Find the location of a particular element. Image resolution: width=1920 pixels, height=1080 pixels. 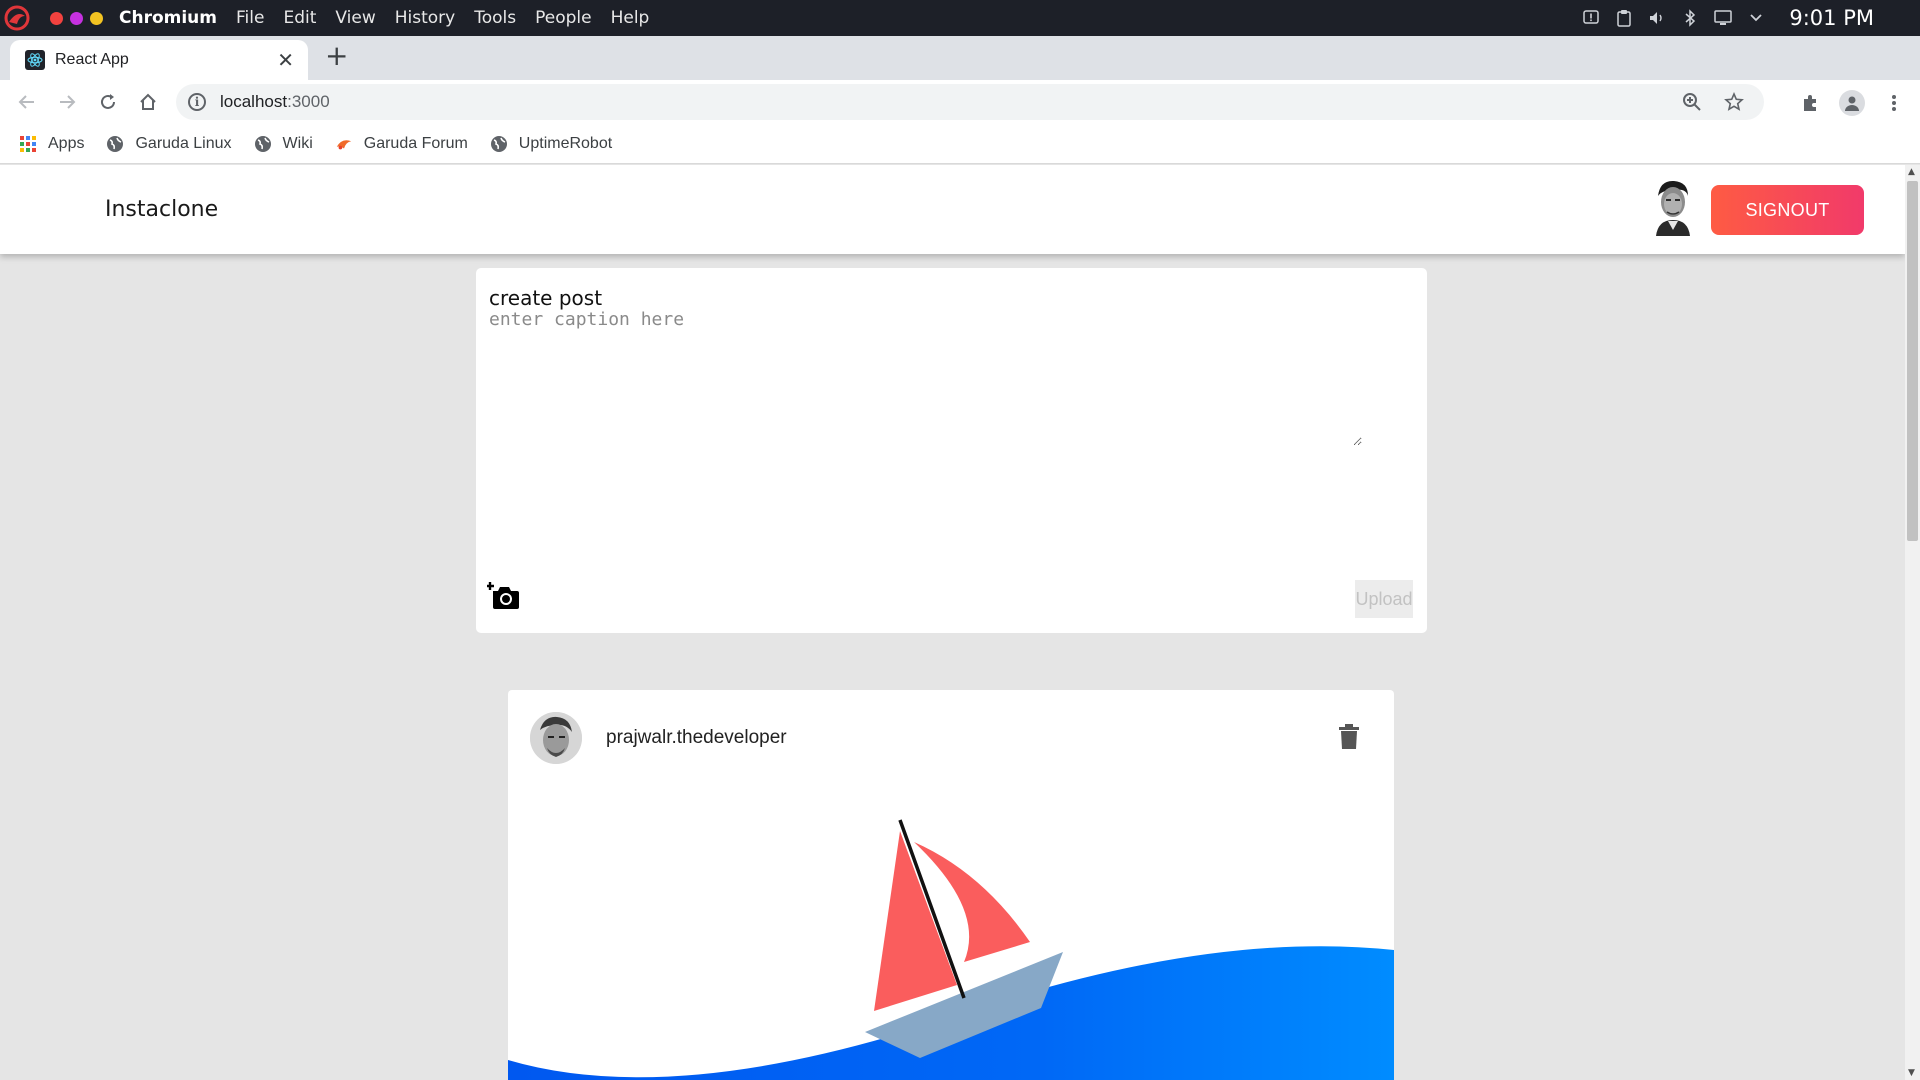

scroll-thumb is located at coordinates (1912, 361).